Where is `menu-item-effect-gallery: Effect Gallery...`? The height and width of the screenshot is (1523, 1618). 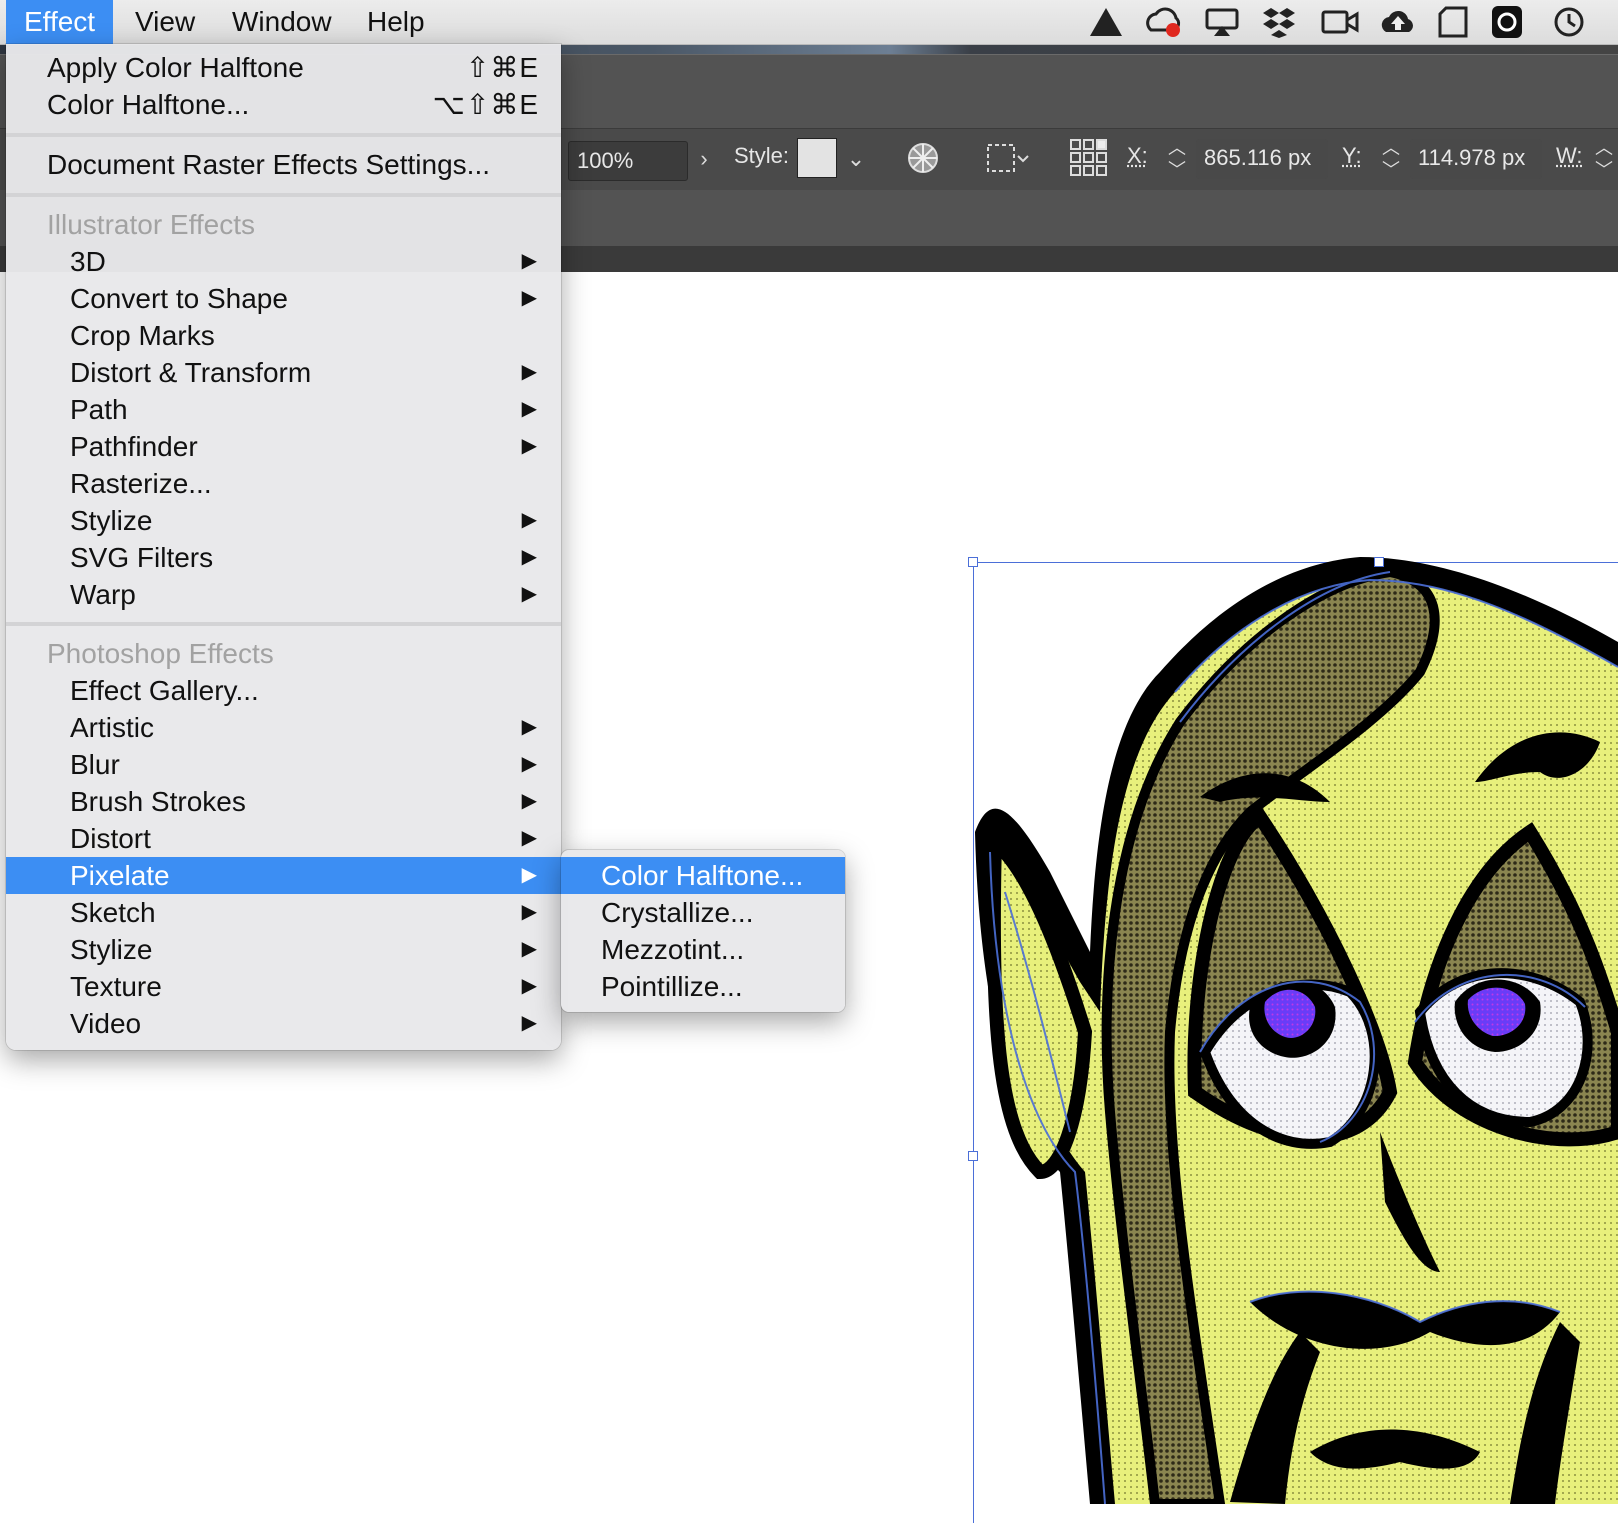 menu-item-effect-gallery: Effect Gallery... is located at coordinates (283, 690).